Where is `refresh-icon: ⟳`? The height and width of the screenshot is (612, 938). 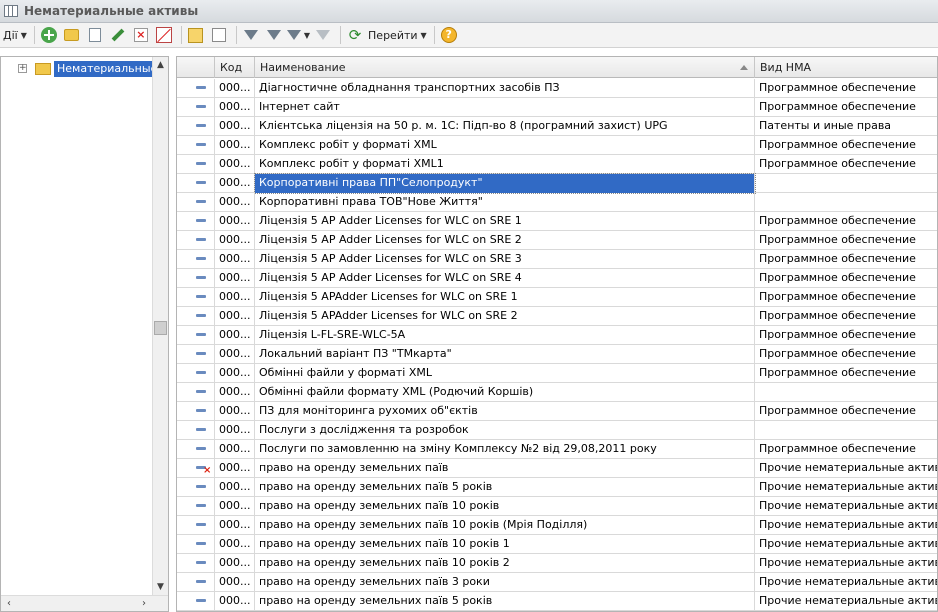
refresh-icon: ⟳ is located at coordinates (355, 35).